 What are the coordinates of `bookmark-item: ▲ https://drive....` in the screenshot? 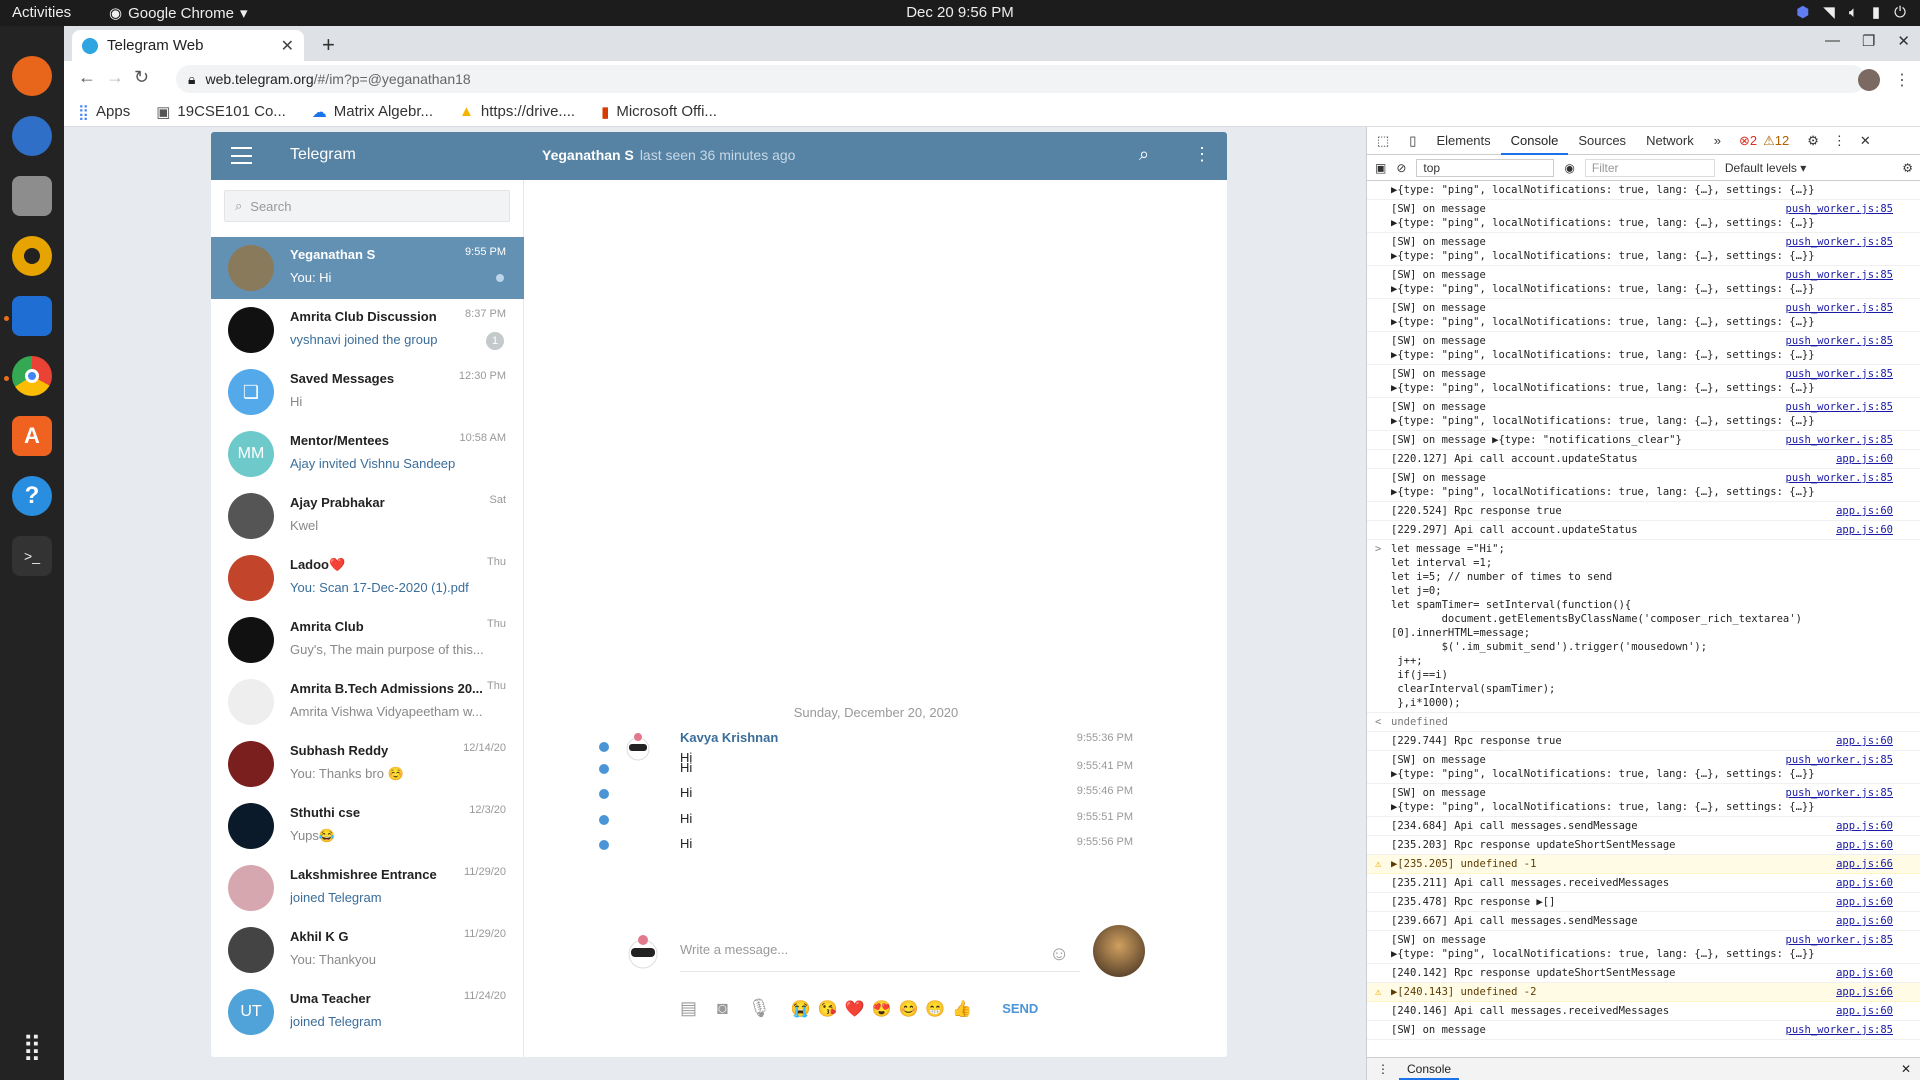 It's located at (517, 111).